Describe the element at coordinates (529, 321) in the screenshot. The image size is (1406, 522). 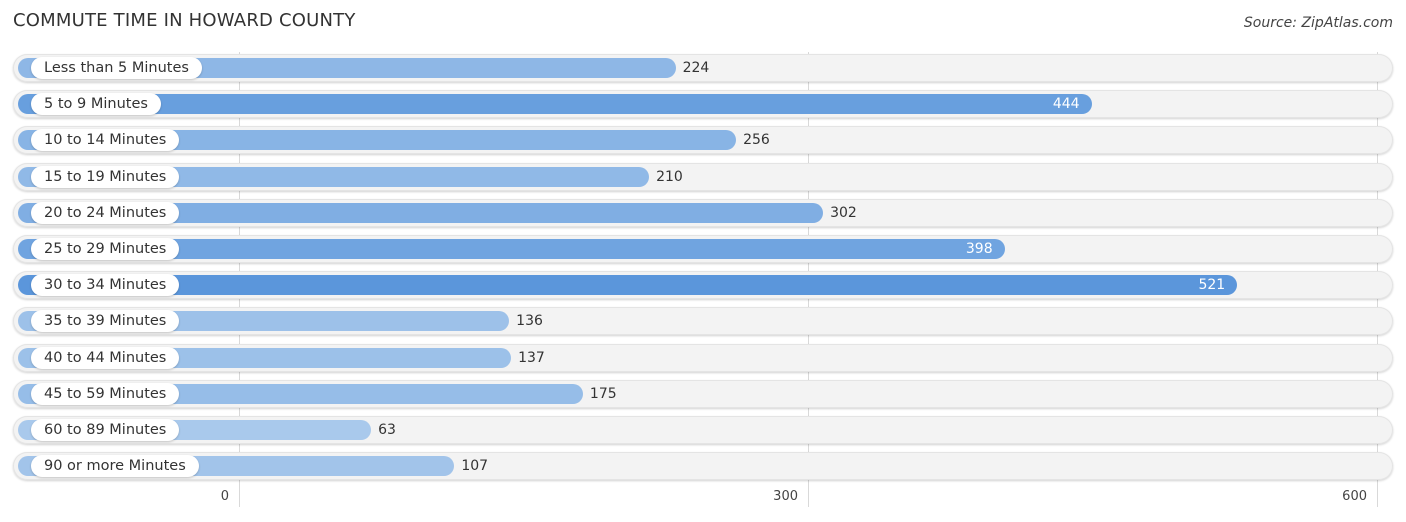
I see `value-label: 136` at that location.